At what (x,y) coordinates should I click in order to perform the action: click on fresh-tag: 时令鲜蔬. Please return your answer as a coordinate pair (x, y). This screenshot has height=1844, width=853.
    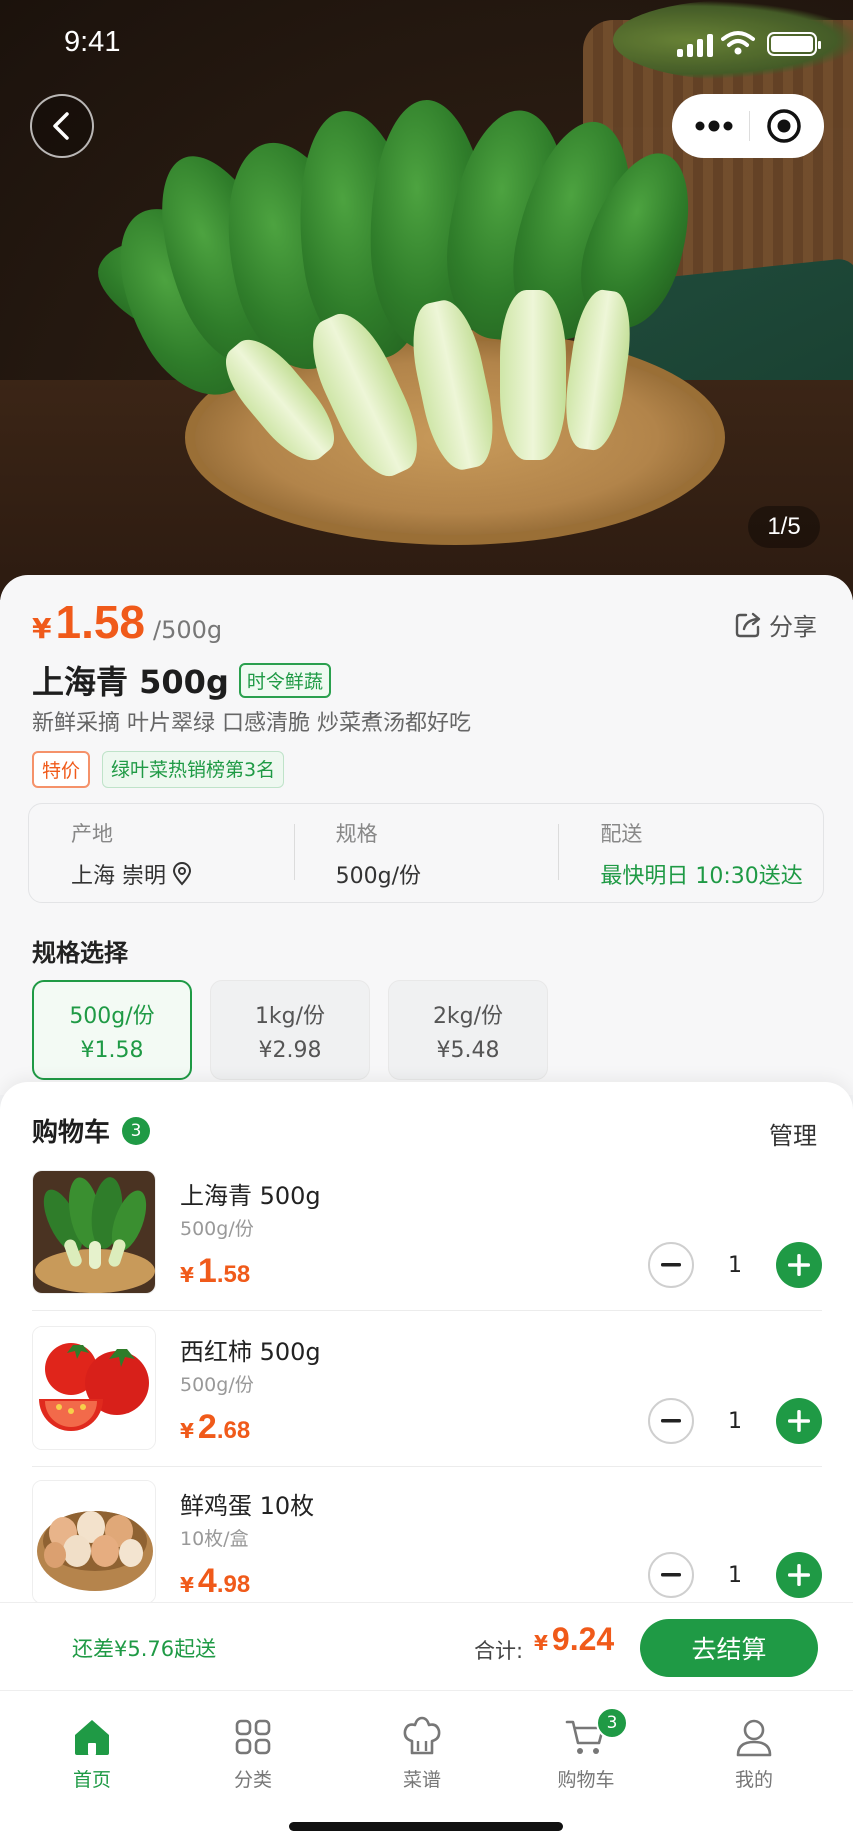
    Looking at the image, I should click on (284, 680).